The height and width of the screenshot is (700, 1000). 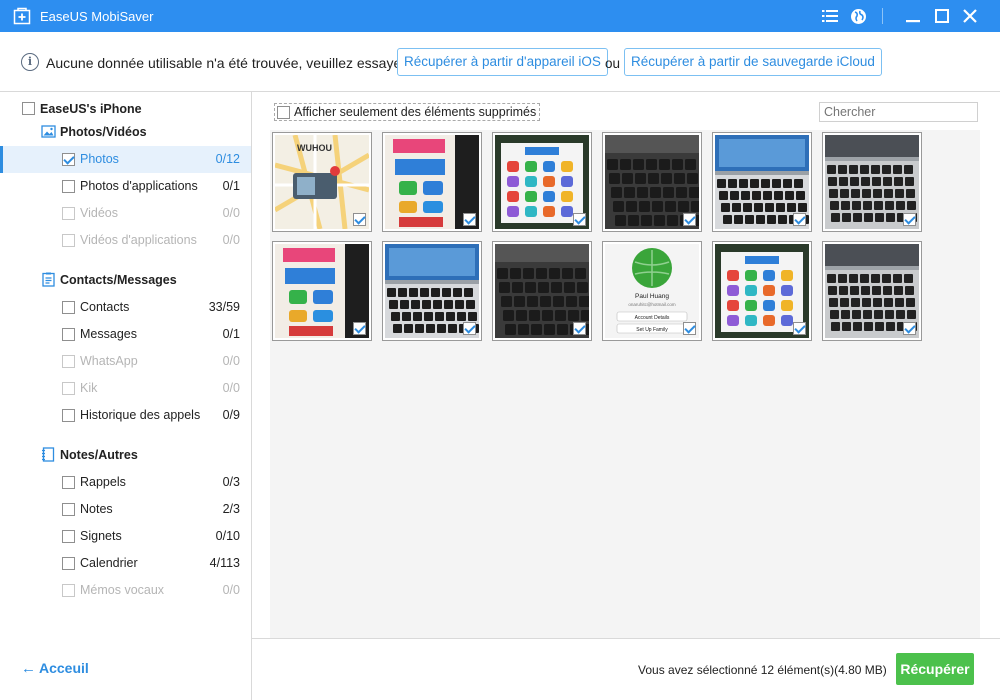 What do you see at coordinates (882, 16) in the screenshot?
I see `titlebar-divider` at bounding box center [882, 16].